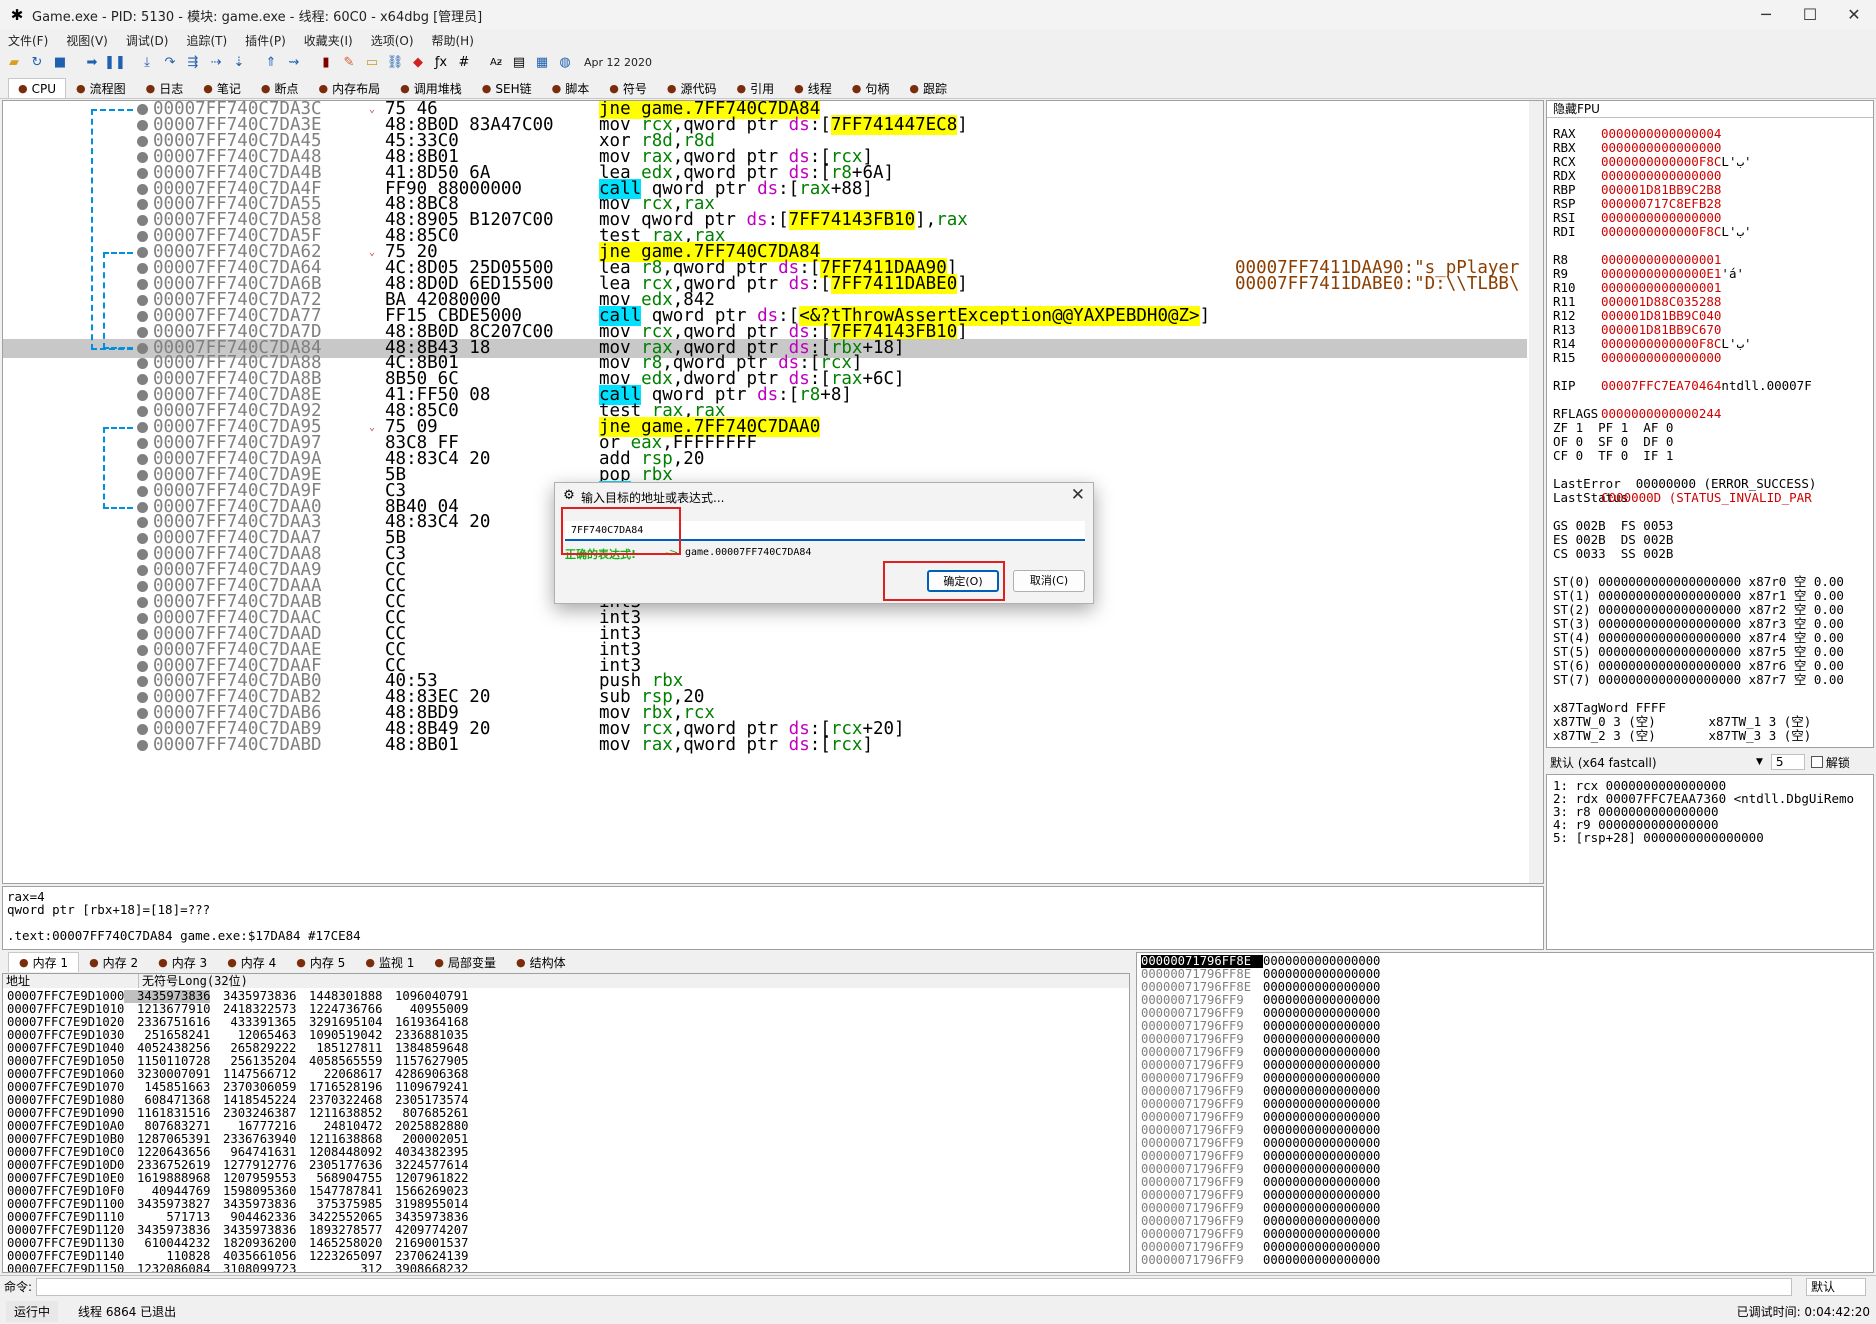  What do you see at coordinates (193, 62) in the screenshot?
I see `trace-into-icon: ⇶` at bounding box center [193, 62].